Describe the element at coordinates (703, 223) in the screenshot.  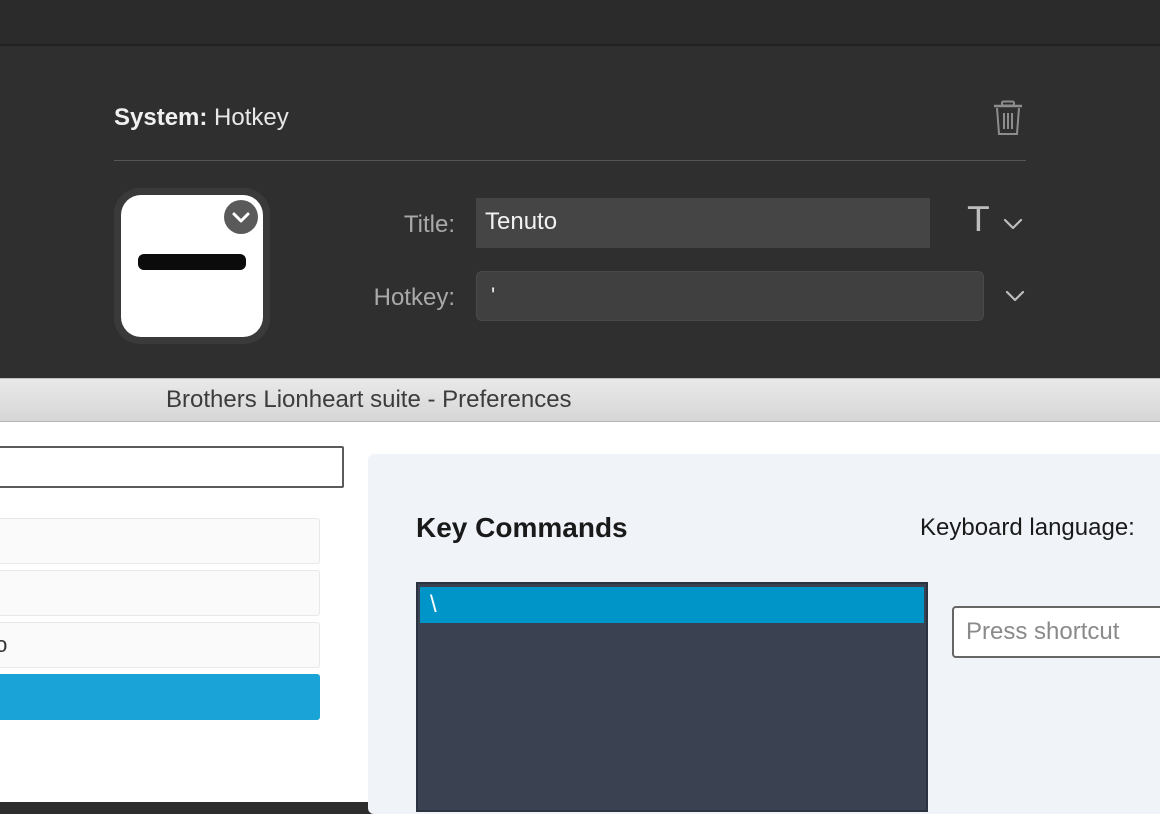
I see `title-input: Tenuto` at that location.